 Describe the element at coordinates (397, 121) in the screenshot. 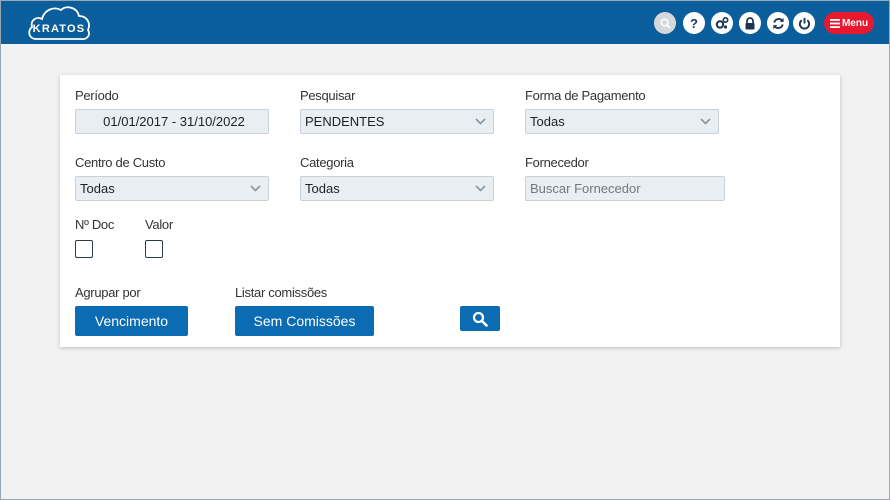

I see `pesquisar-select: PENDENTES` at that location.